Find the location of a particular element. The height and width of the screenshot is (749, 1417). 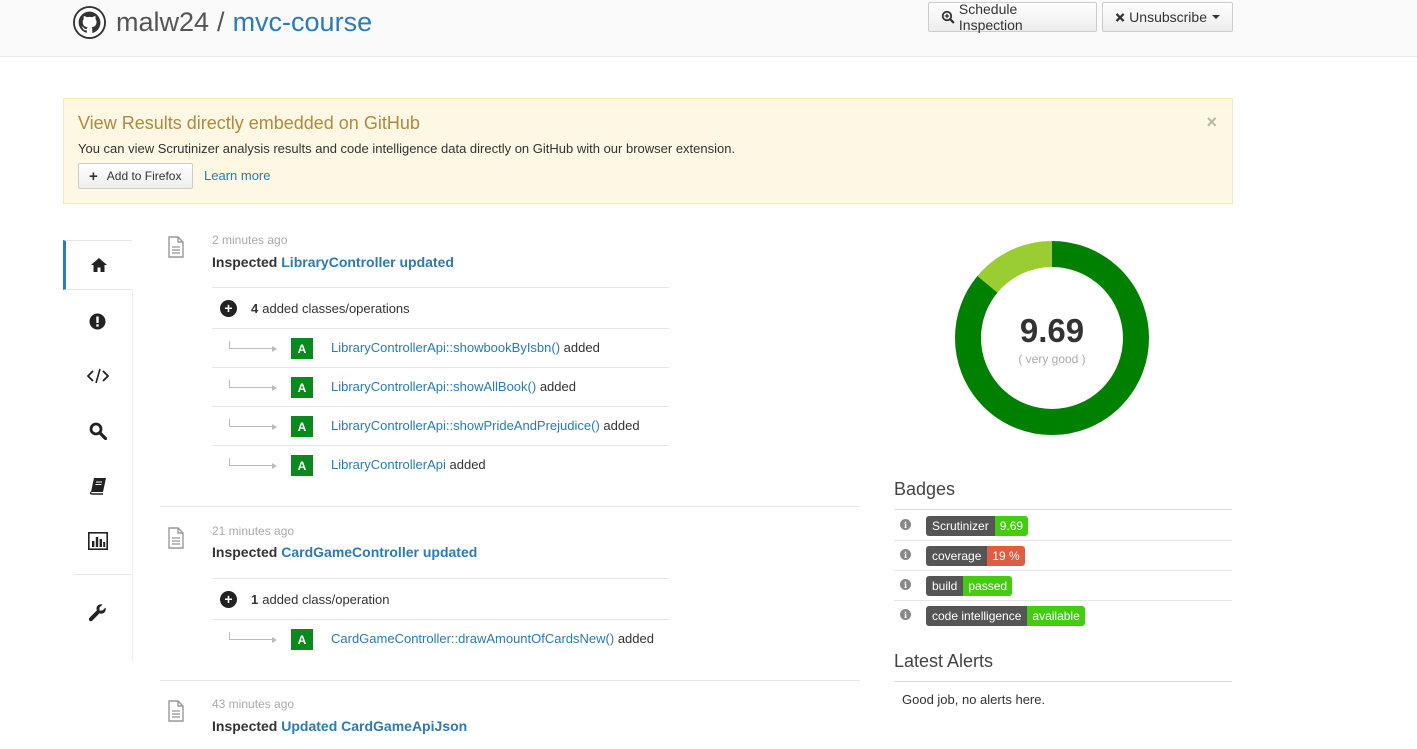

badge-key: coverage is located at coordinates (957, 556).